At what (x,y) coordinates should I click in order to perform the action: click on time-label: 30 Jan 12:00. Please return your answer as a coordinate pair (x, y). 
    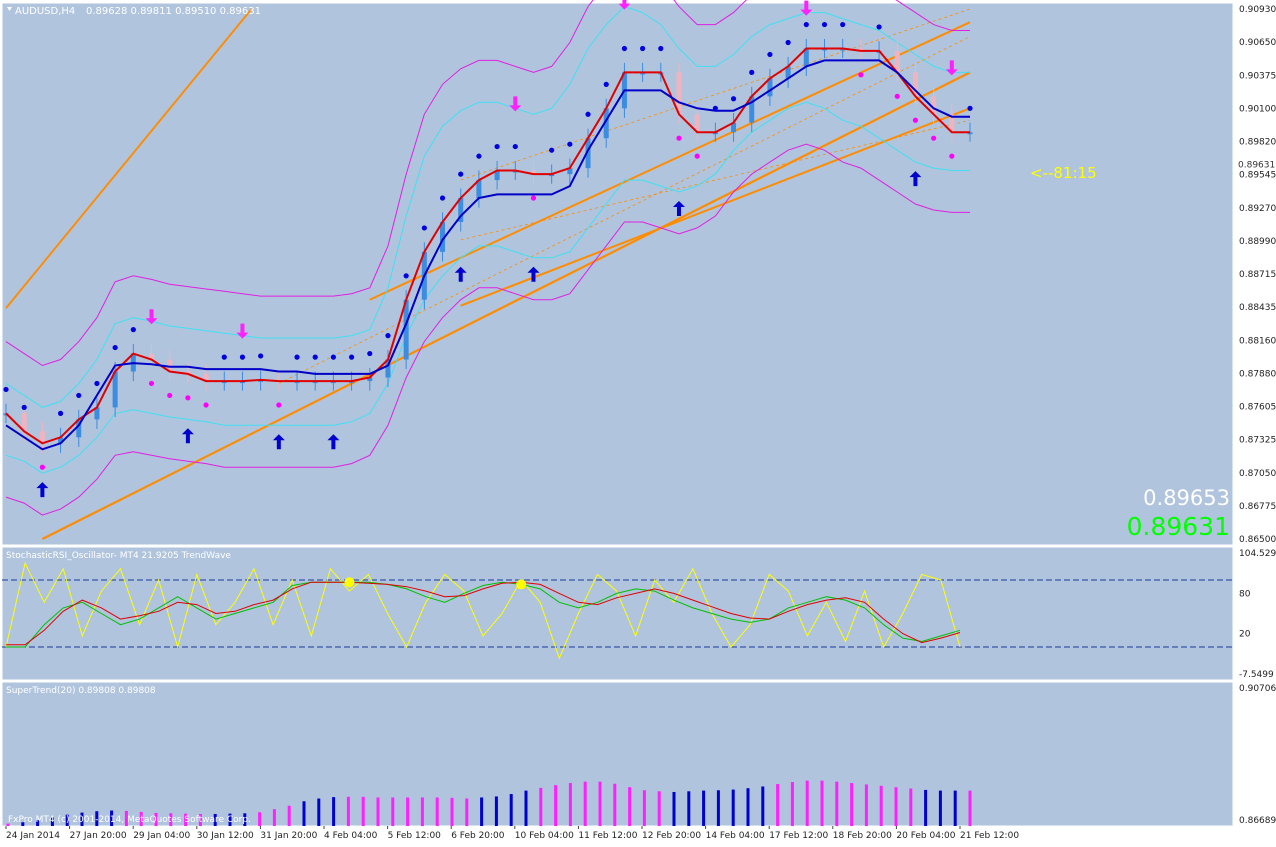
    Looking at the image, I should click on (225, 836).